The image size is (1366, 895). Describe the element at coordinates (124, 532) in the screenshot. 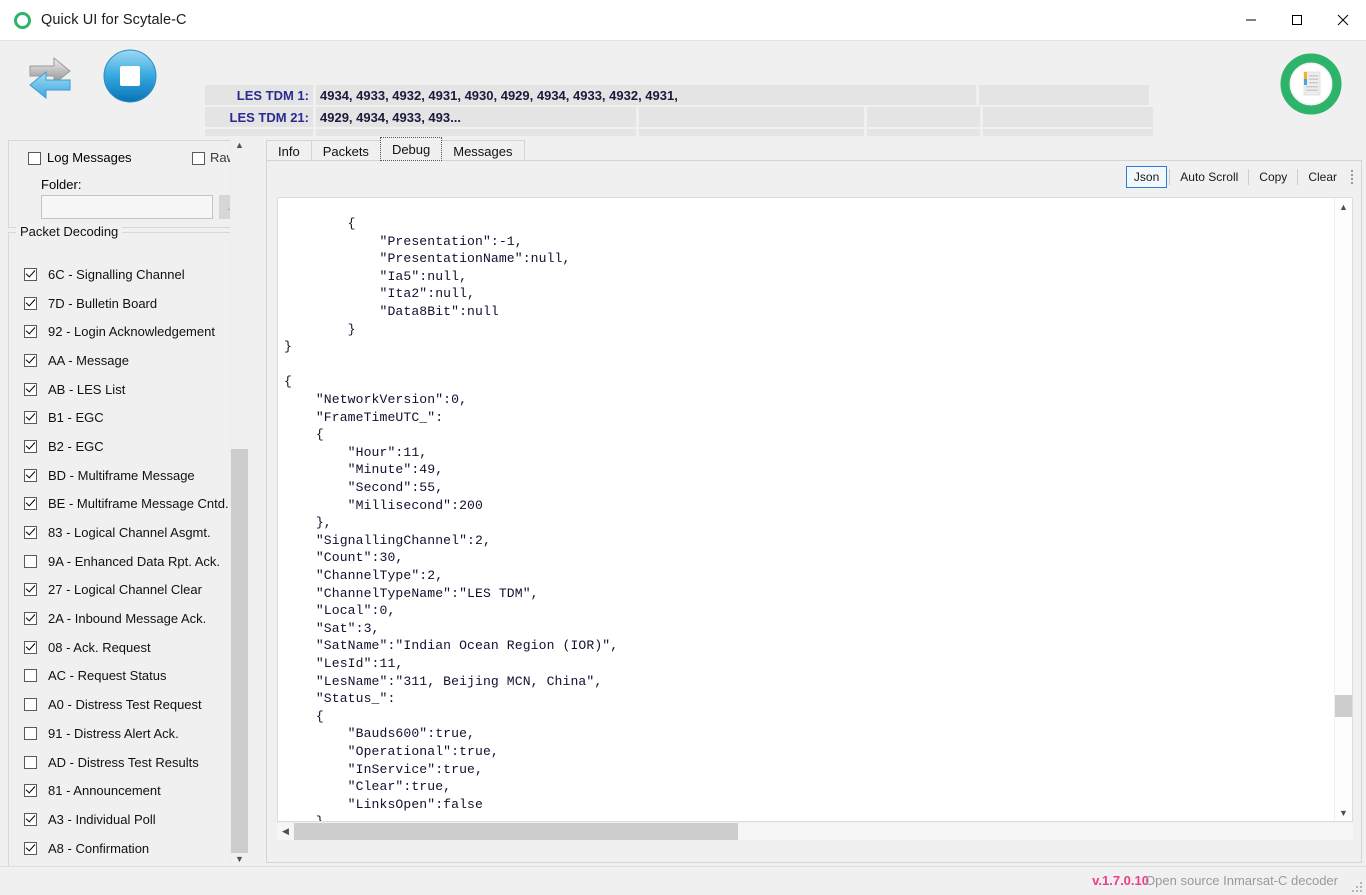

I see `packet-decoding-item: 83 - Logical Channel Asgmt.` at that location.